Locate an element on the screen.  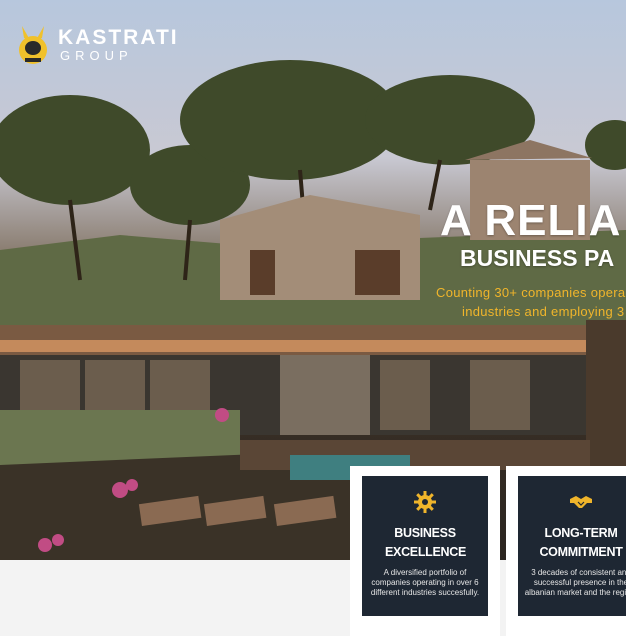
hero-subheadline: BUSINESS PA is located at coordinates (537, 258).